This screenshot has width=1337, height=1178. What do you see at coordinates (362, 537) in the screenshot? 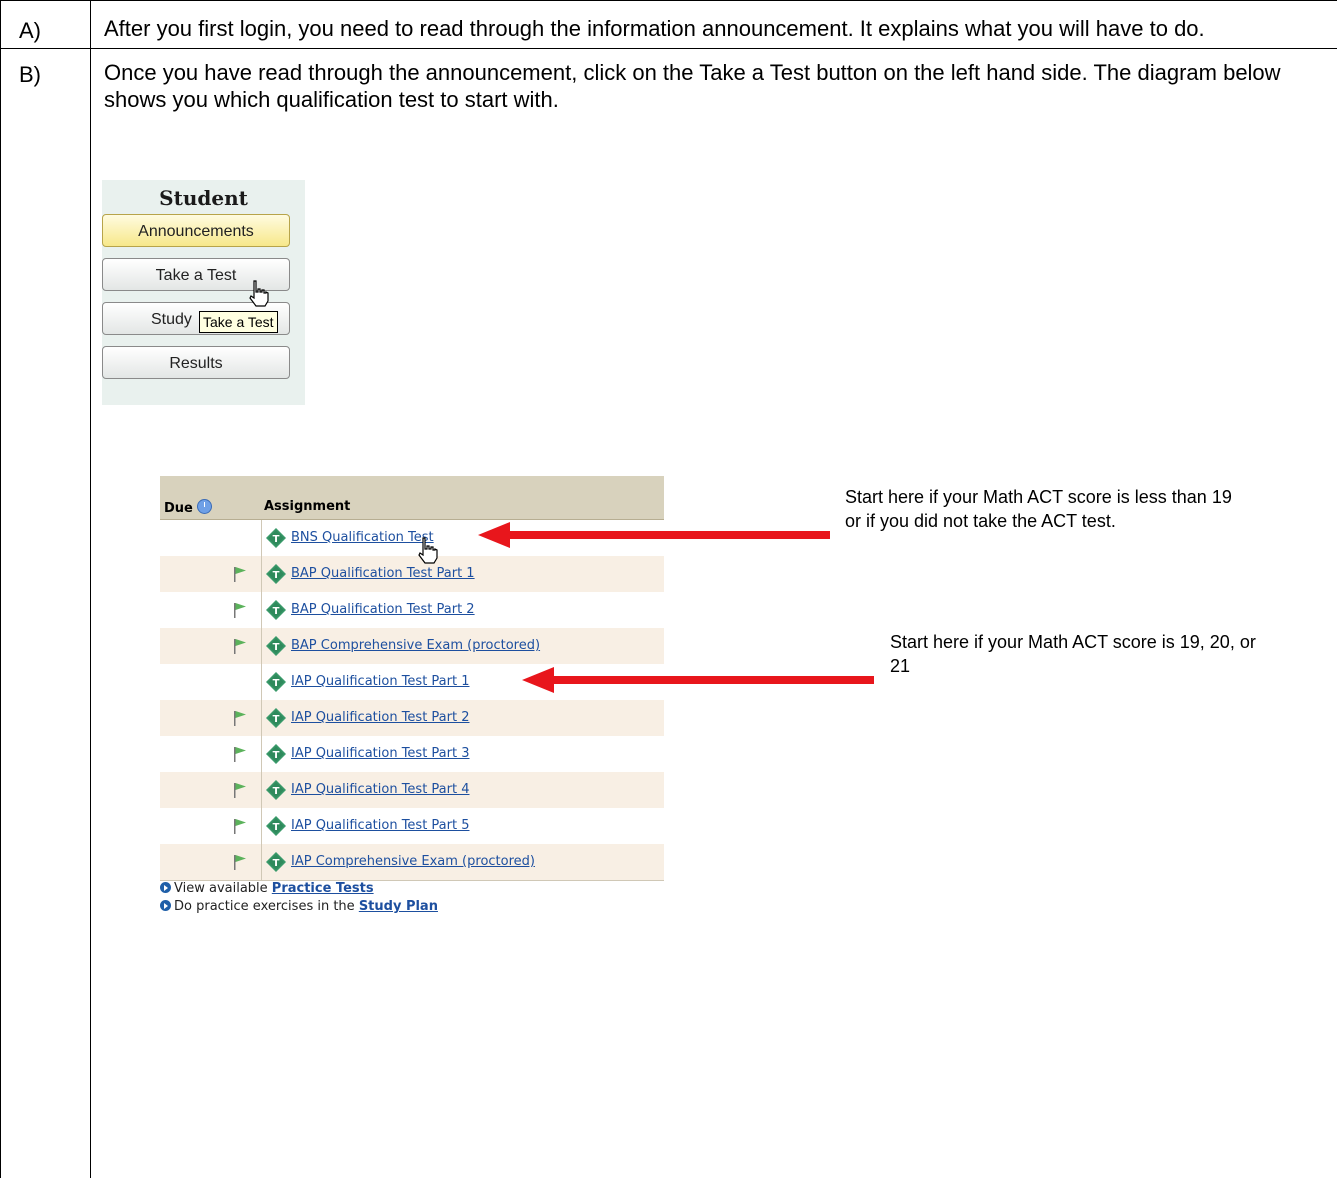
I see `assignment-link: BNS Qualification Test` at bounding box center [362, 537].